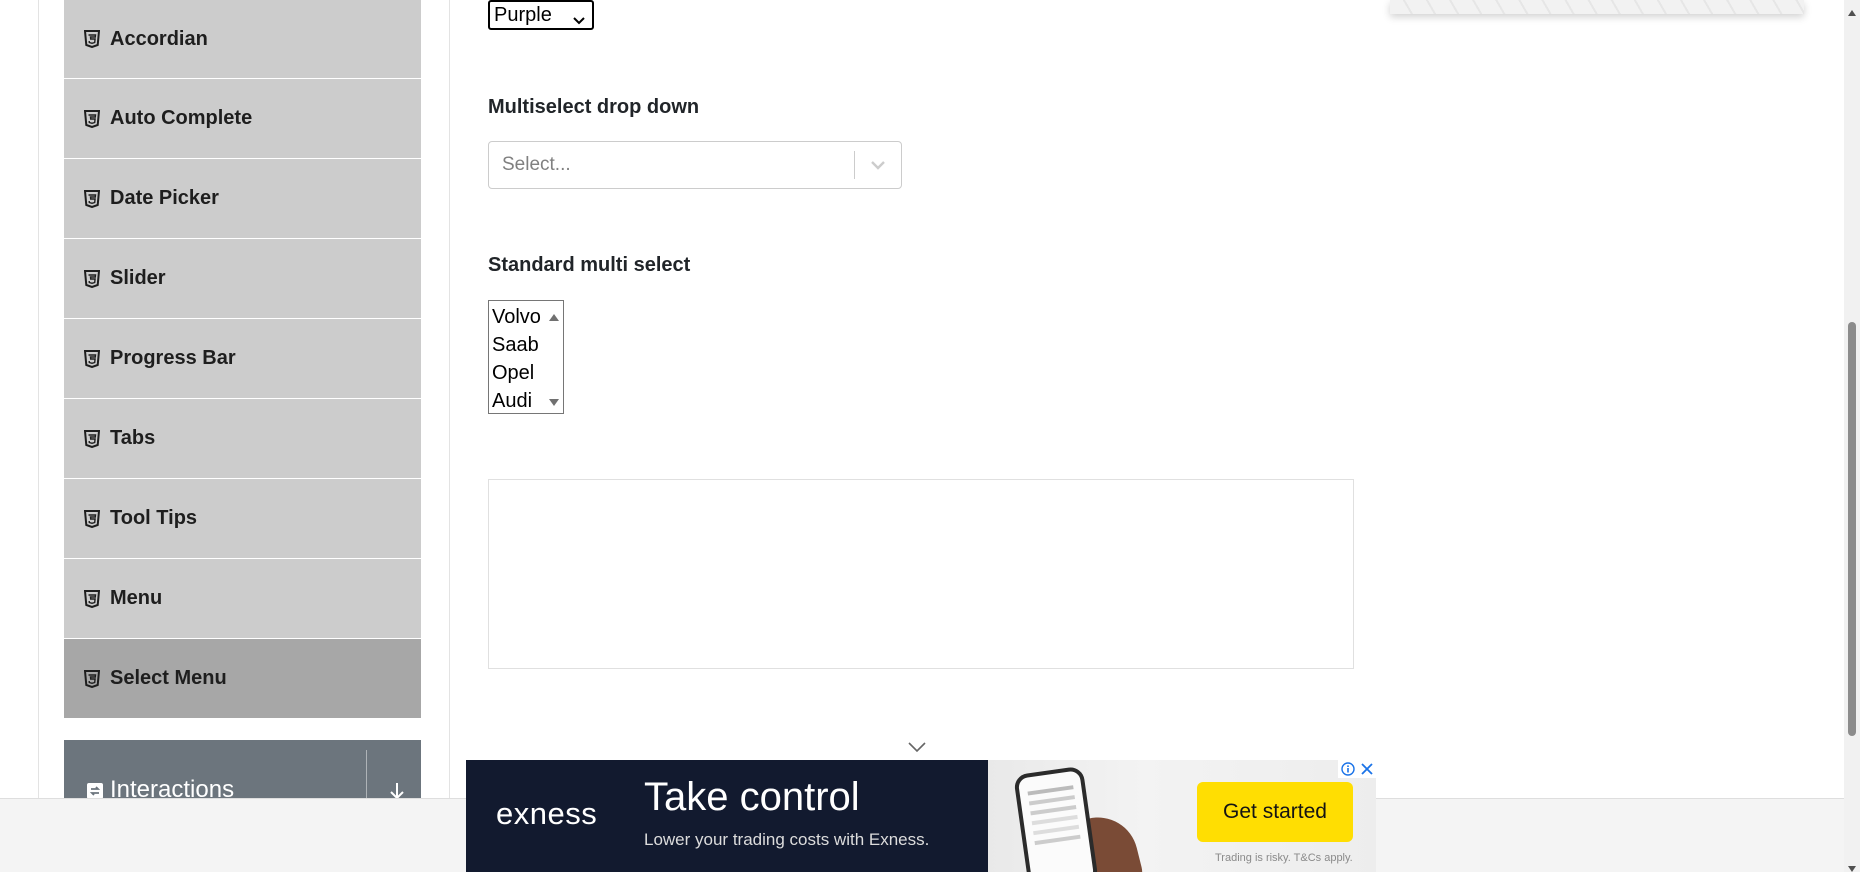 This screenshot has height=872, width=1860. What do you see at coordinates (547, 813) in the screenshot?
I see `ad-brand-logo: exness` at bounding box center [547, 813].